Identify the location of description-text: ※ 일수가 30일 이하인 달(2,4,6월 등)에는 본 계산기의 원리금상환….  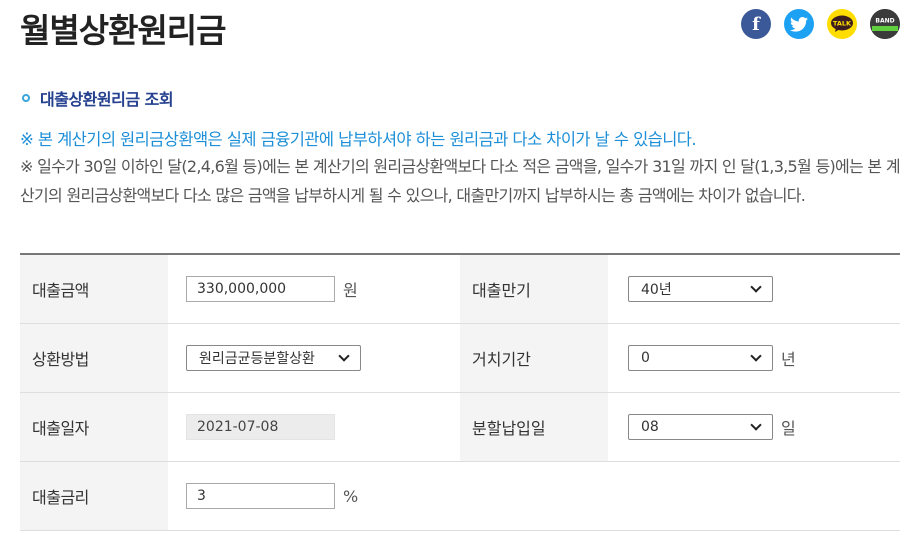
(460, 181).